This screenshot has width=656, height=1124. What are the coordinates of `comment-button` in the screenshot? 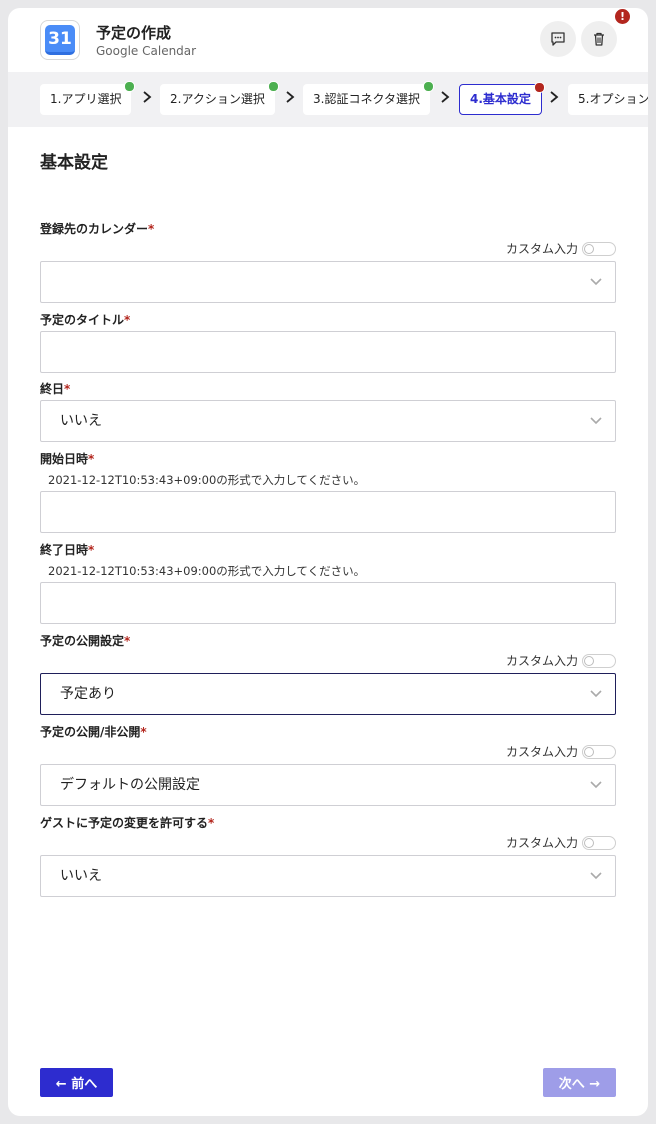 It's located at (558, 39).